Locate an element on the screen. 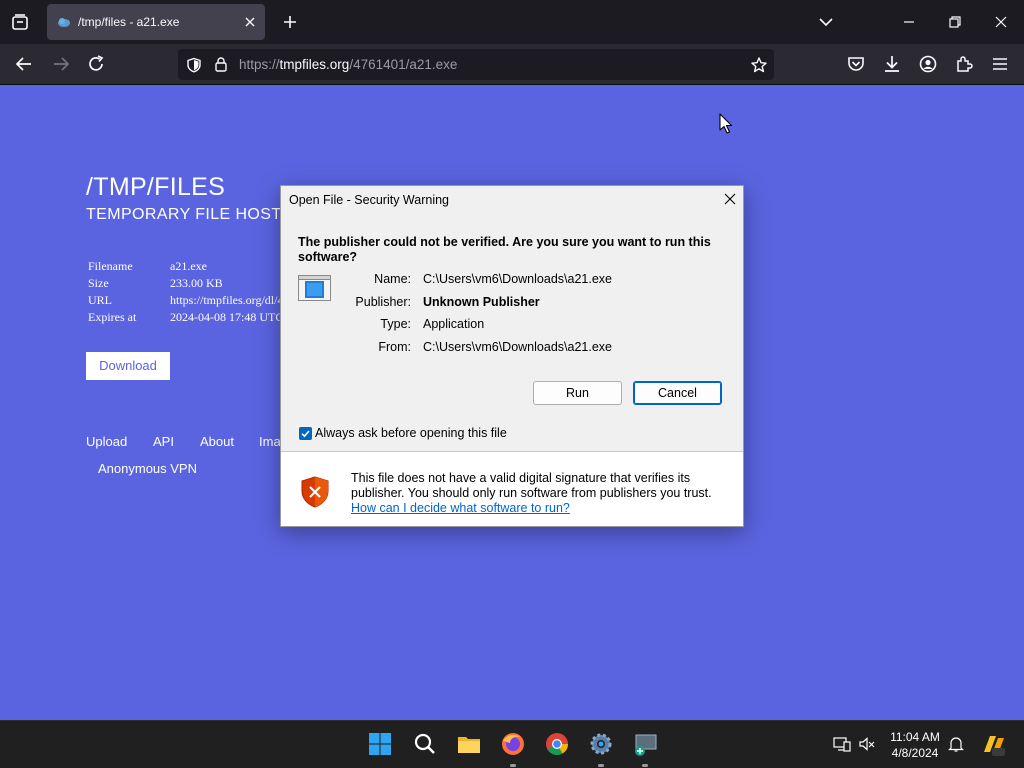 The height and width of the screenshot is (768, 1024). bookmark-star-icon is located at coordinates (759, 65).